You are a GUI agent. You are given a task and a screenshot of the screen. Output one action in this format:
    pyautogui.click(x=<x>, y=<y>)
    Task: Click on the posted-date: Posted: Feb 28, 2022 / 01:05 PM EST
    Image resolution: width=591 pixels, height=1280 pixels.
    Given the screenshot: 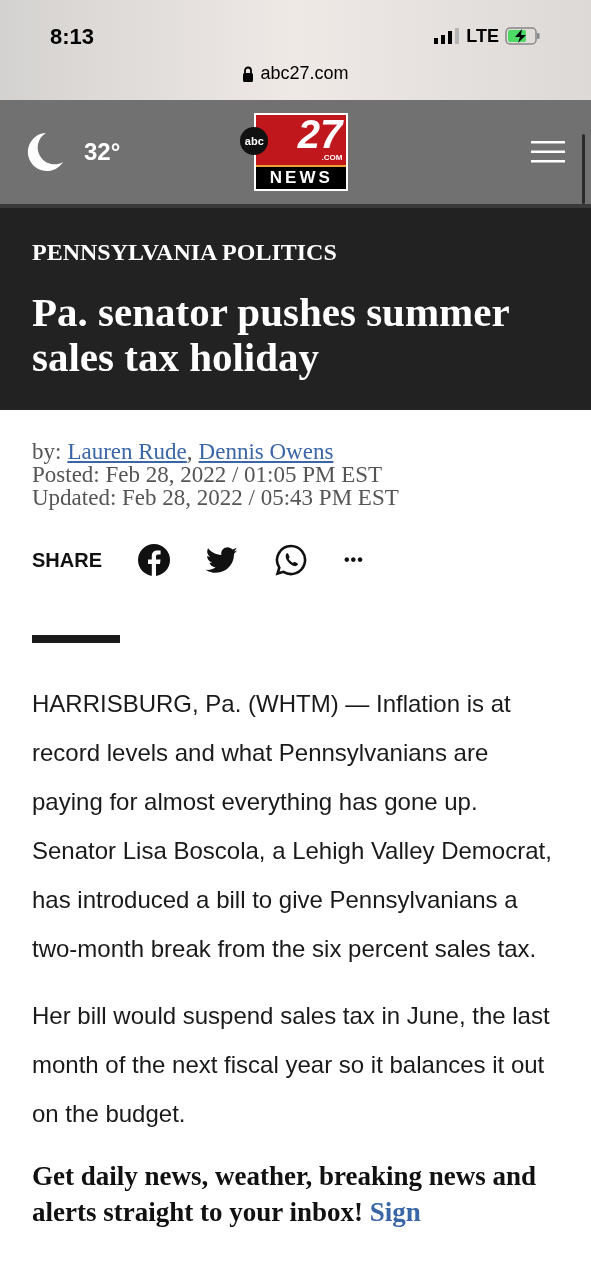 What is the action you would take?
    pyautogui.click(x=208, y=474)
    